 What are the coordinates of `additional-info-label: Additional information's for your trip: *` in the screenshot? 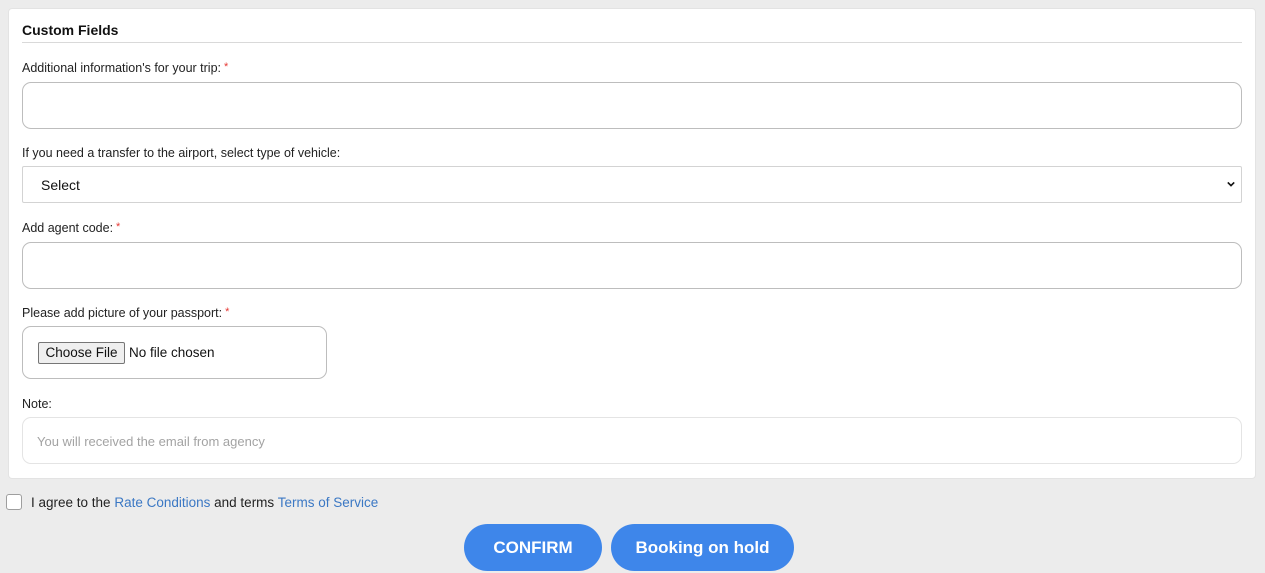 It's located at (125, 68).